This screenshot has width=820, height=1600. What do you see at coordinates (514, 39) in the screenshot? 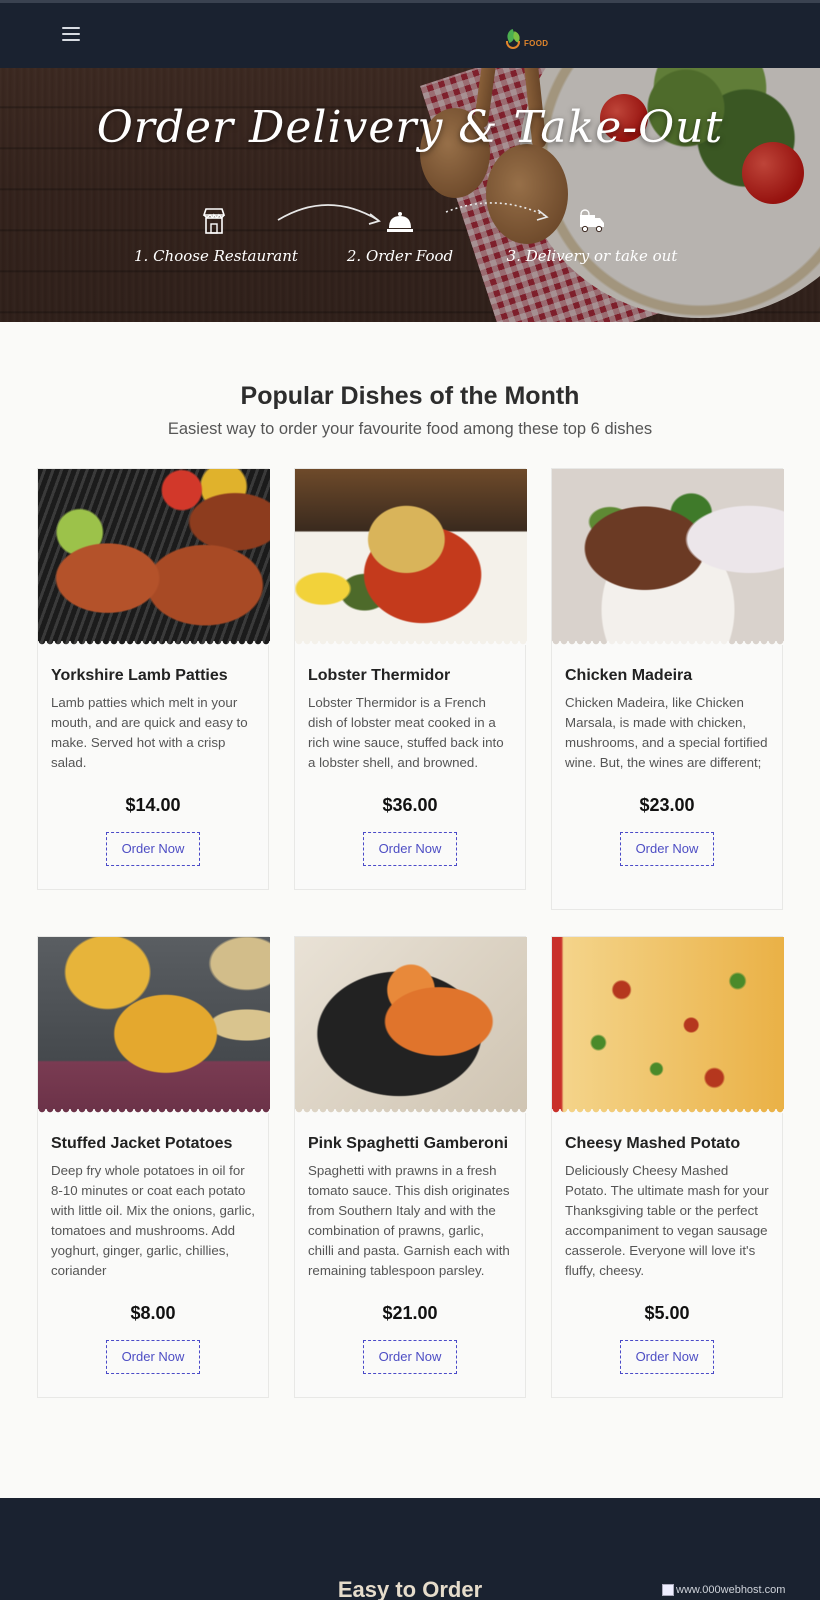
I see `logo-leaf-bowl-icon` at bounding box center [514, 39].